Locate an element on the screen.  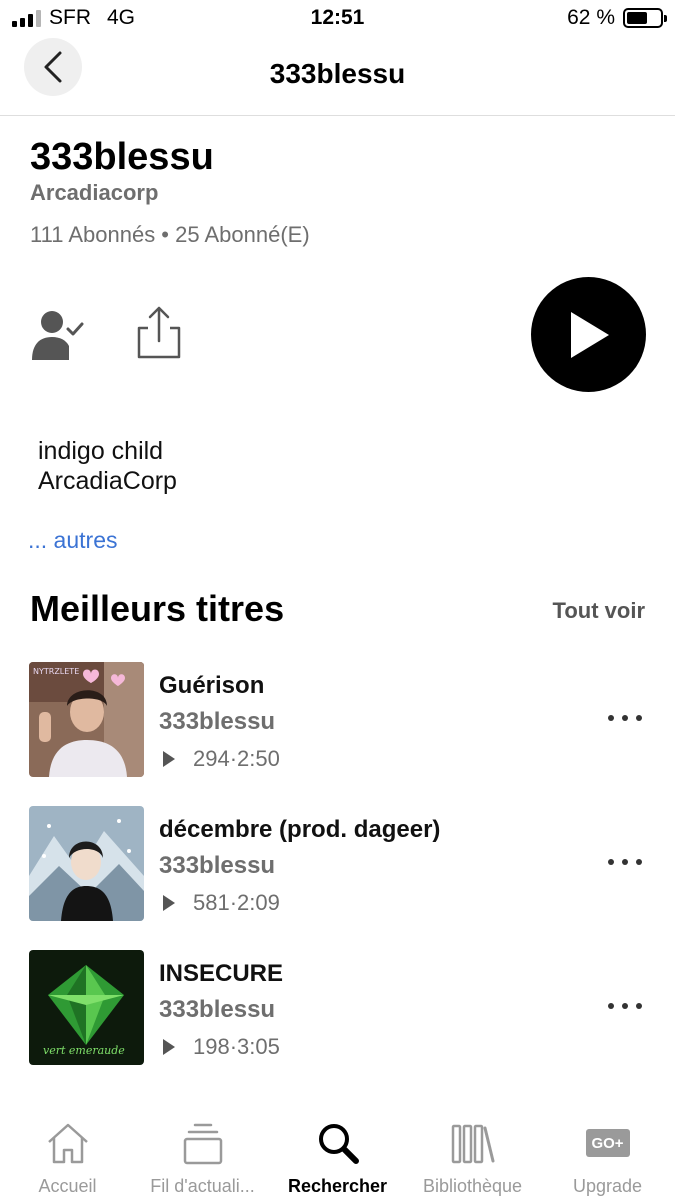
feed-icon-svg is located at coordinates (202, 1144).